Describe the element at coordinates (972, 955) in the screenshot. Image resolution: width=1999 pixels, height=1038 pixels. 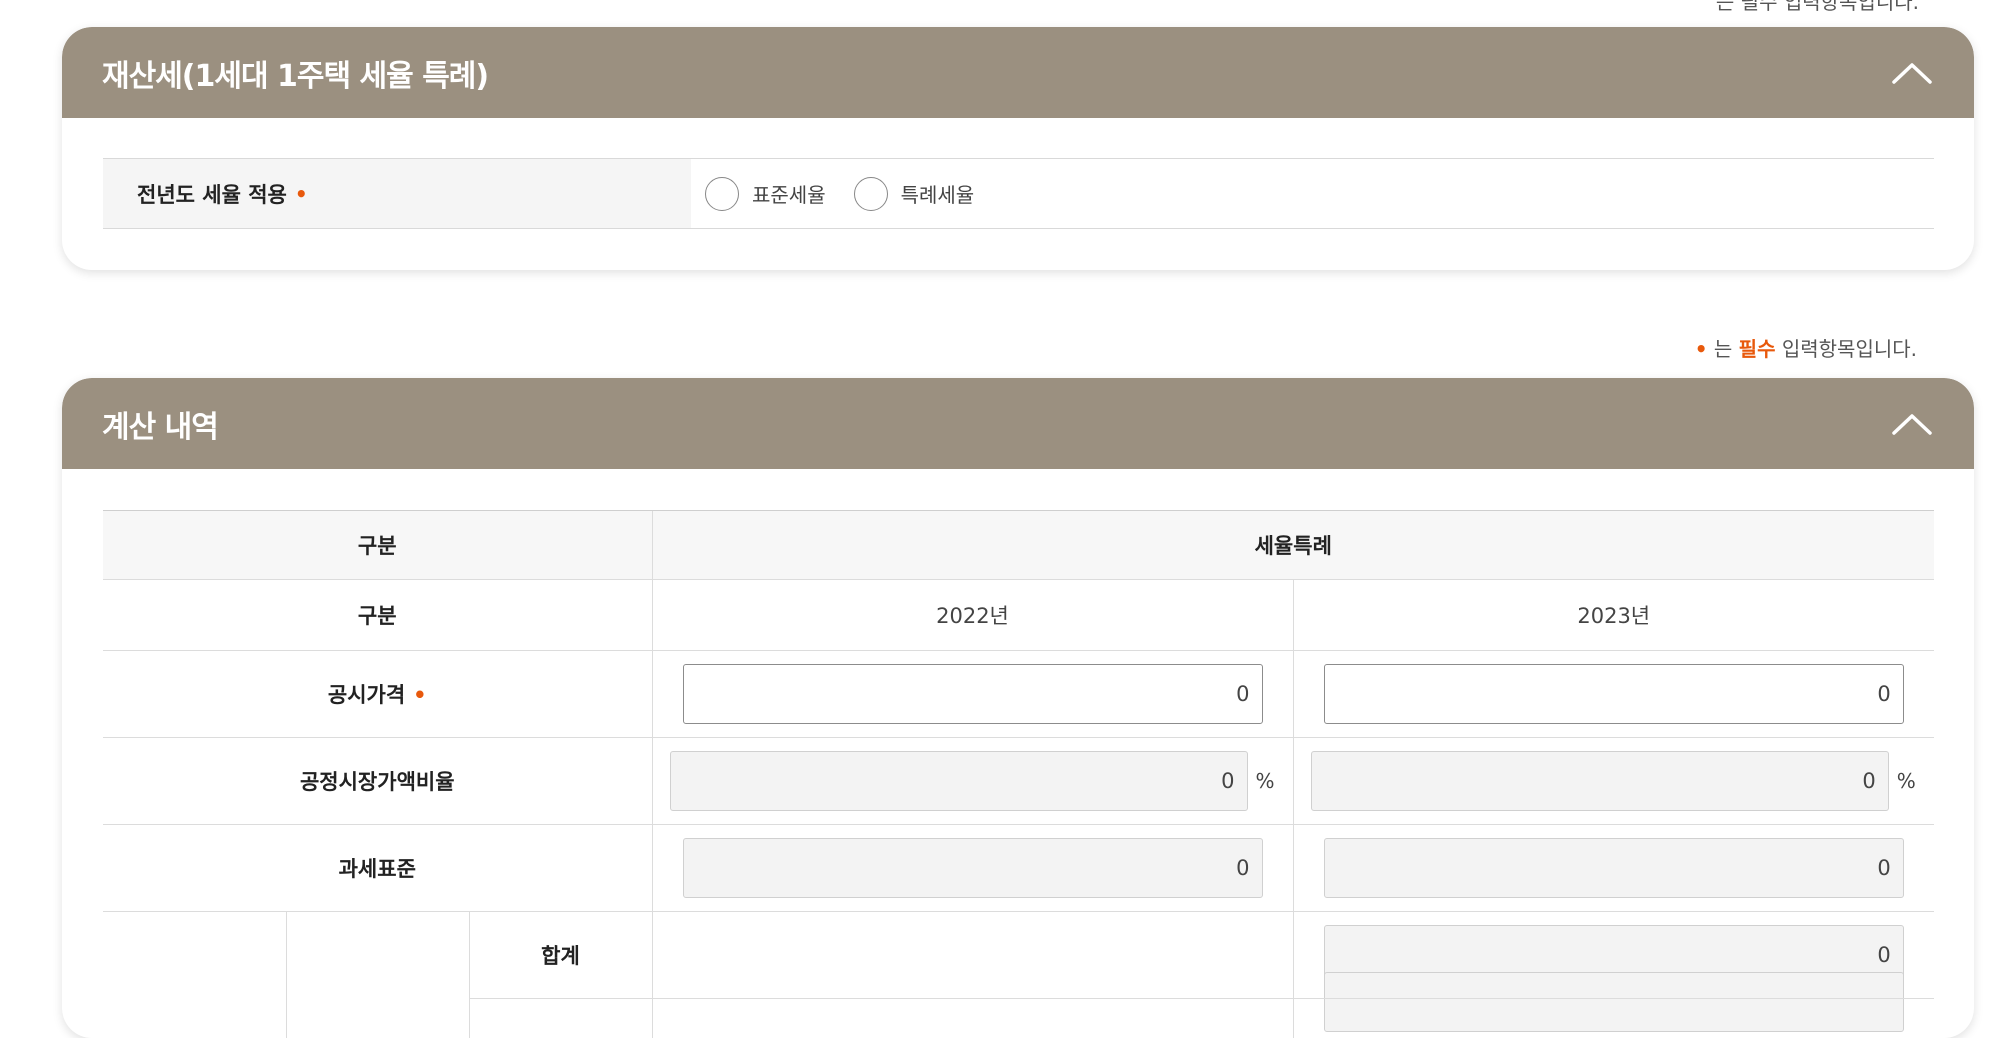
I see `cell-sum-2022` at that location.